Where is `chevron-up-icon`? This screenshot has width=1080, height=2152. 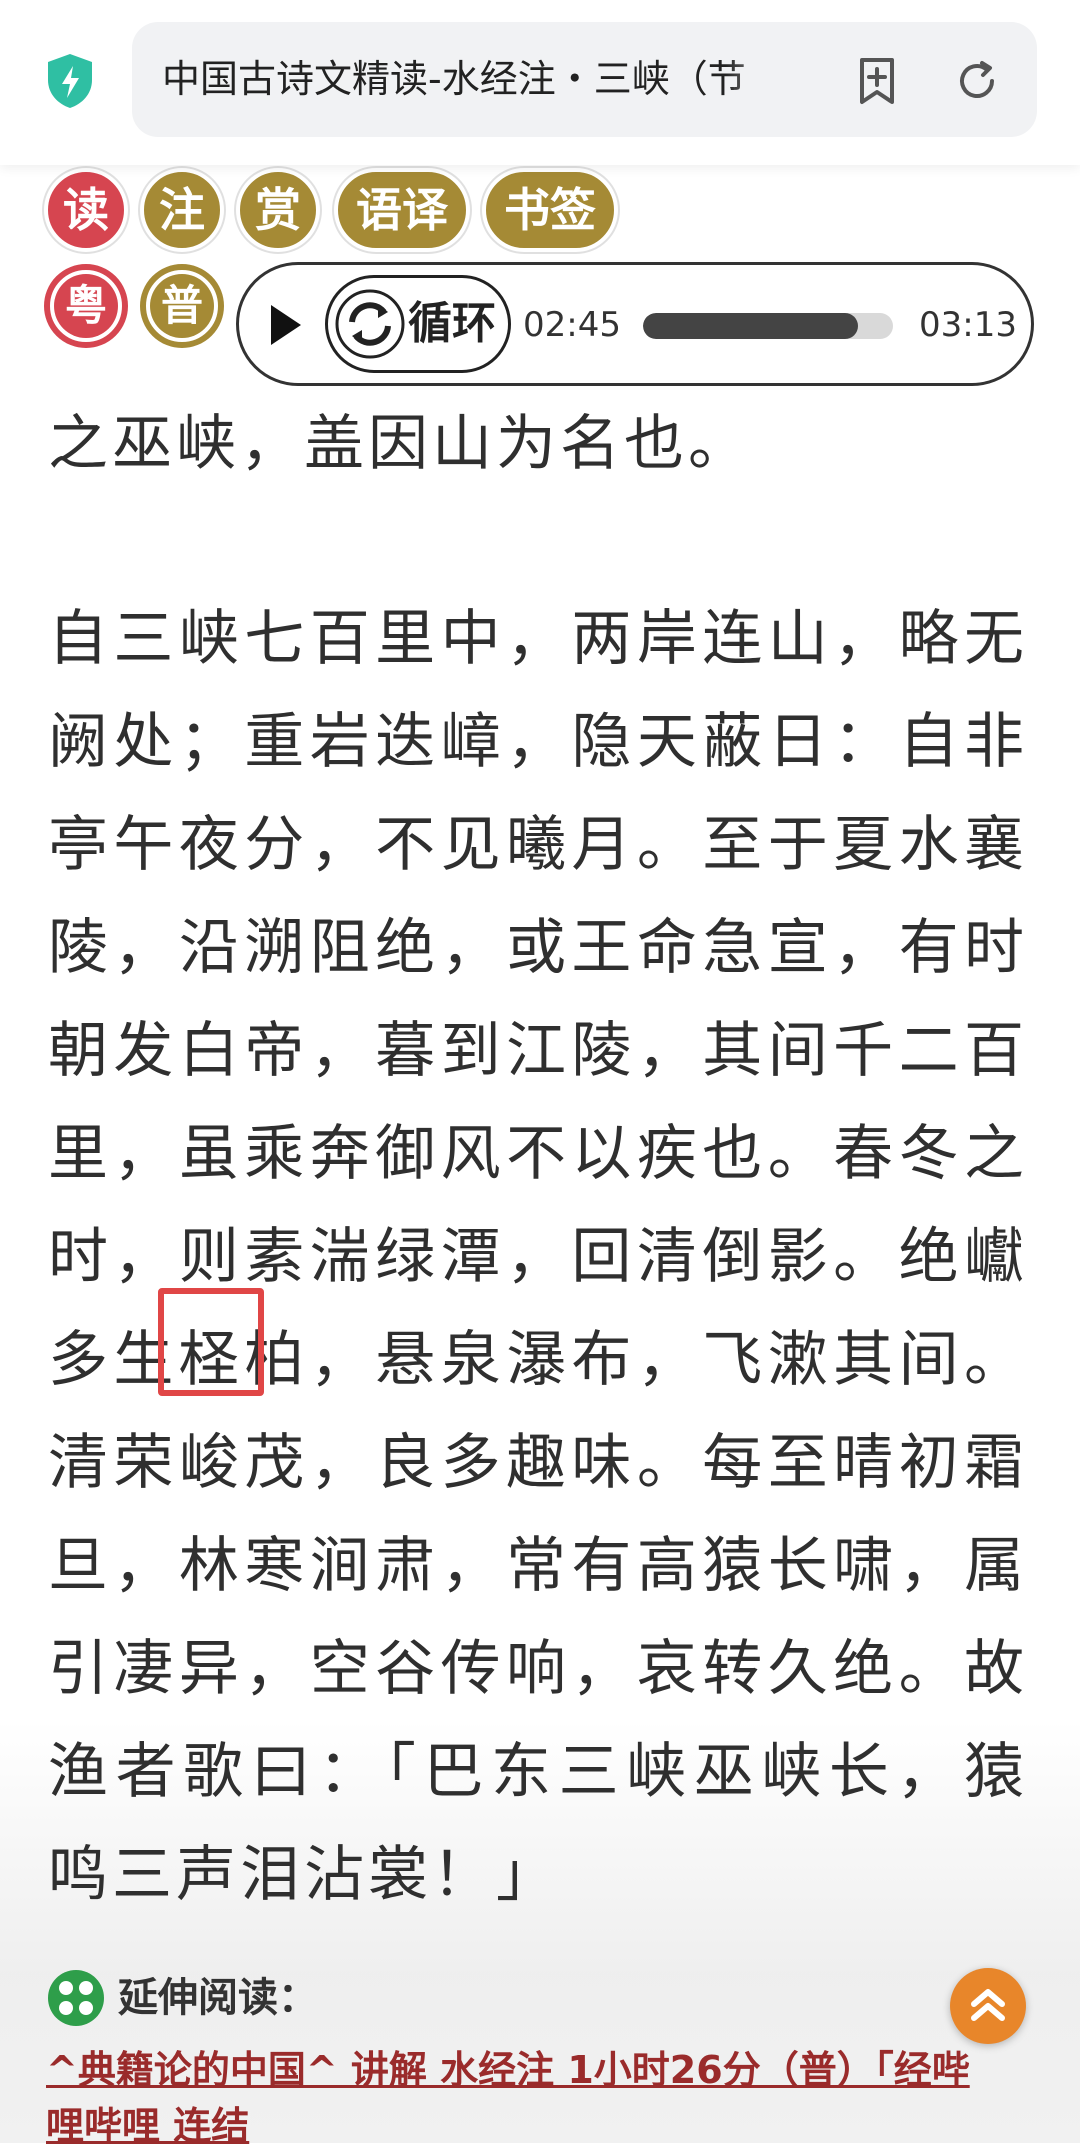
chevron-up-icon is located at coordinates (988, 2005).